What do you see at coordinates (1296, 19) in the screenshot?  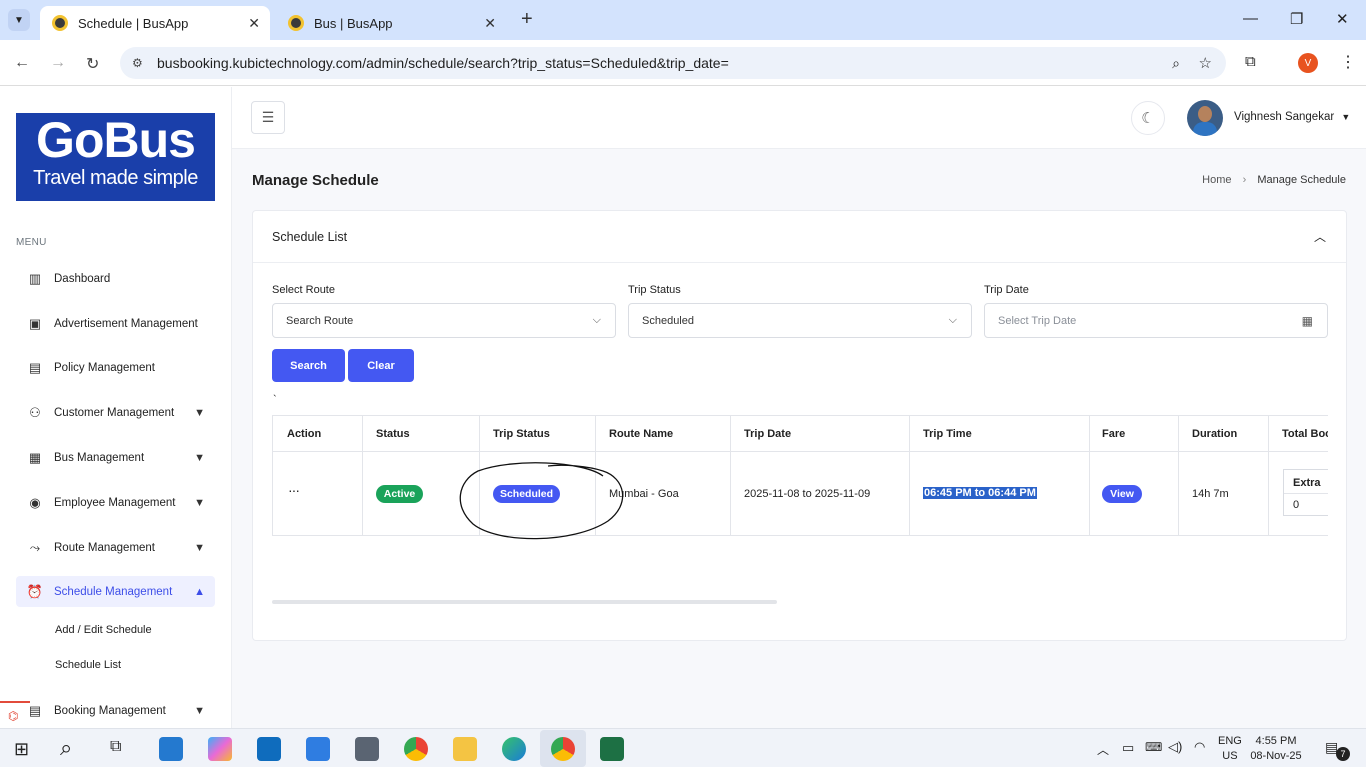 I see `restore-icon: ❐` at bounding box center [1296, 19].